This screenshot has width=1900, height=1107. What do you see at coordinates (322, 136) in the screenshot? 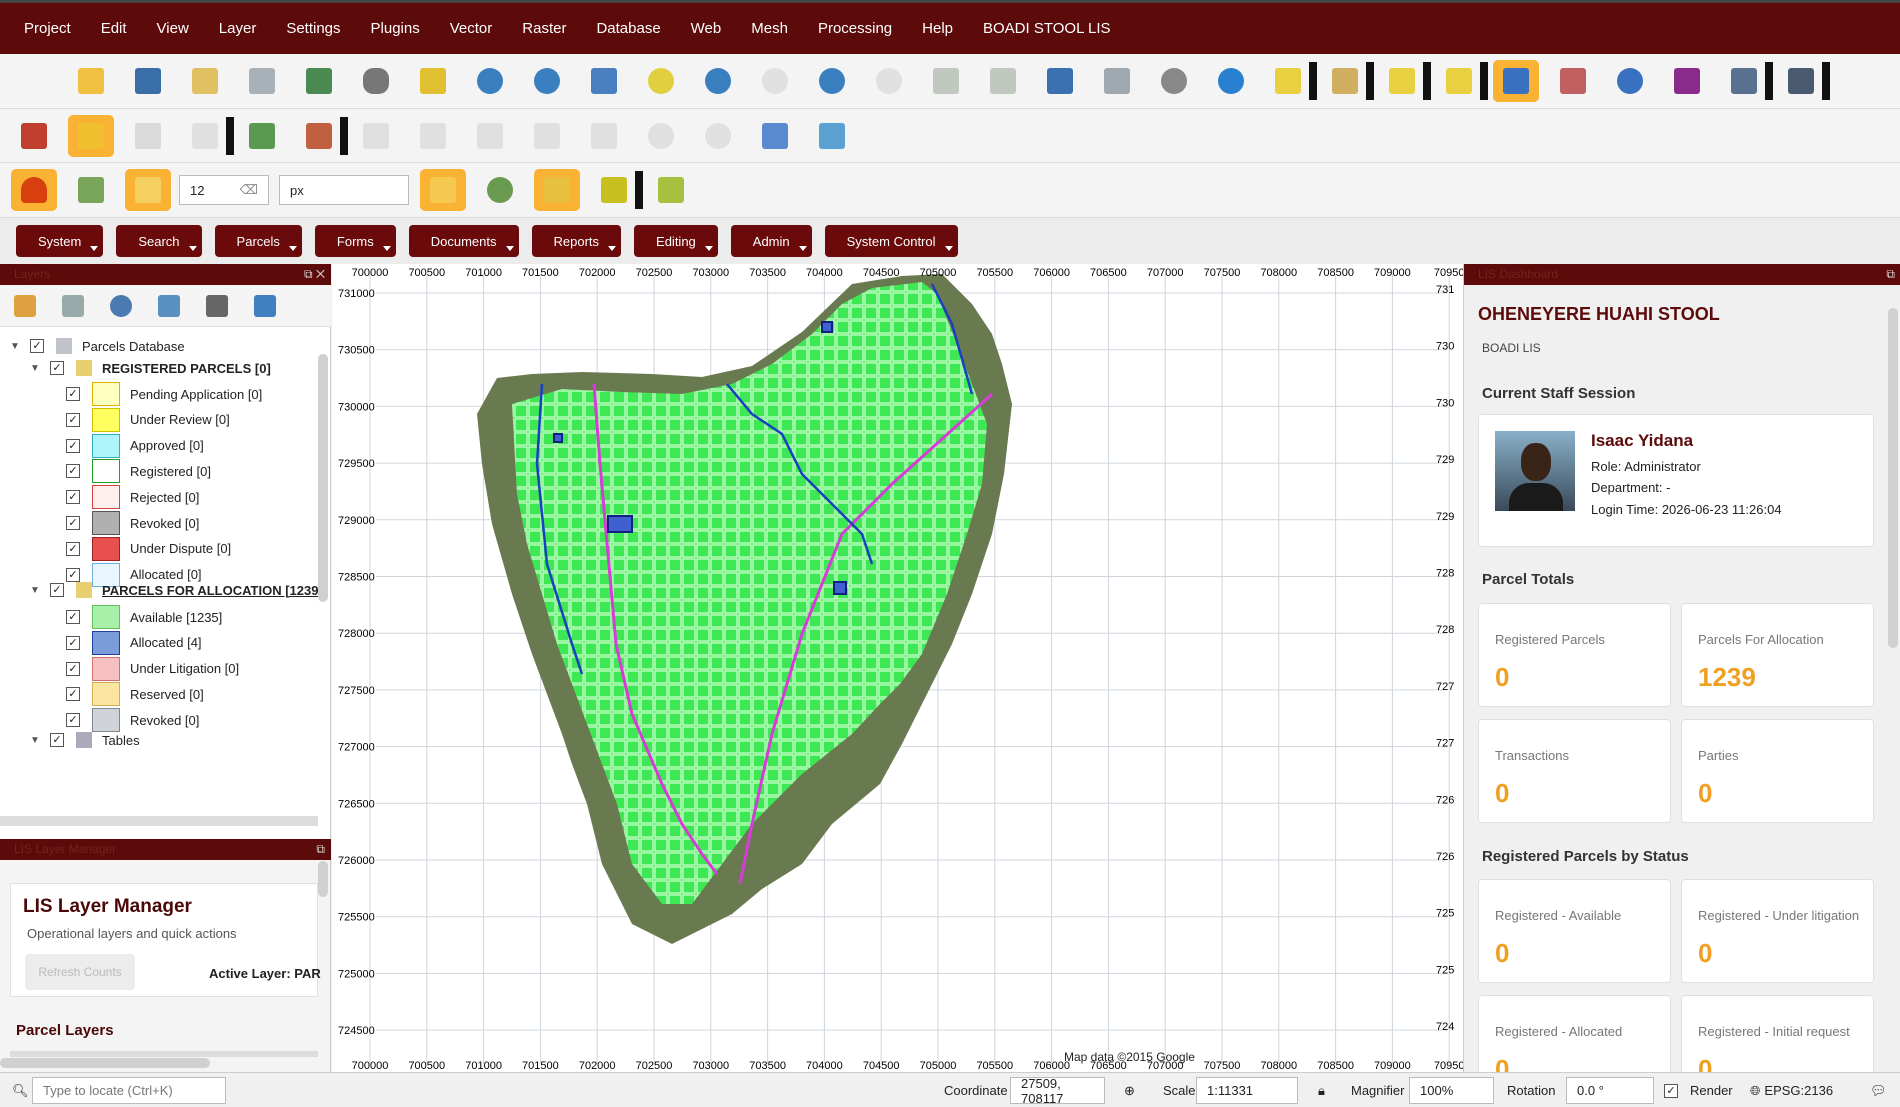
I see `vertex-tool-button` at bounding box center [322, 136].